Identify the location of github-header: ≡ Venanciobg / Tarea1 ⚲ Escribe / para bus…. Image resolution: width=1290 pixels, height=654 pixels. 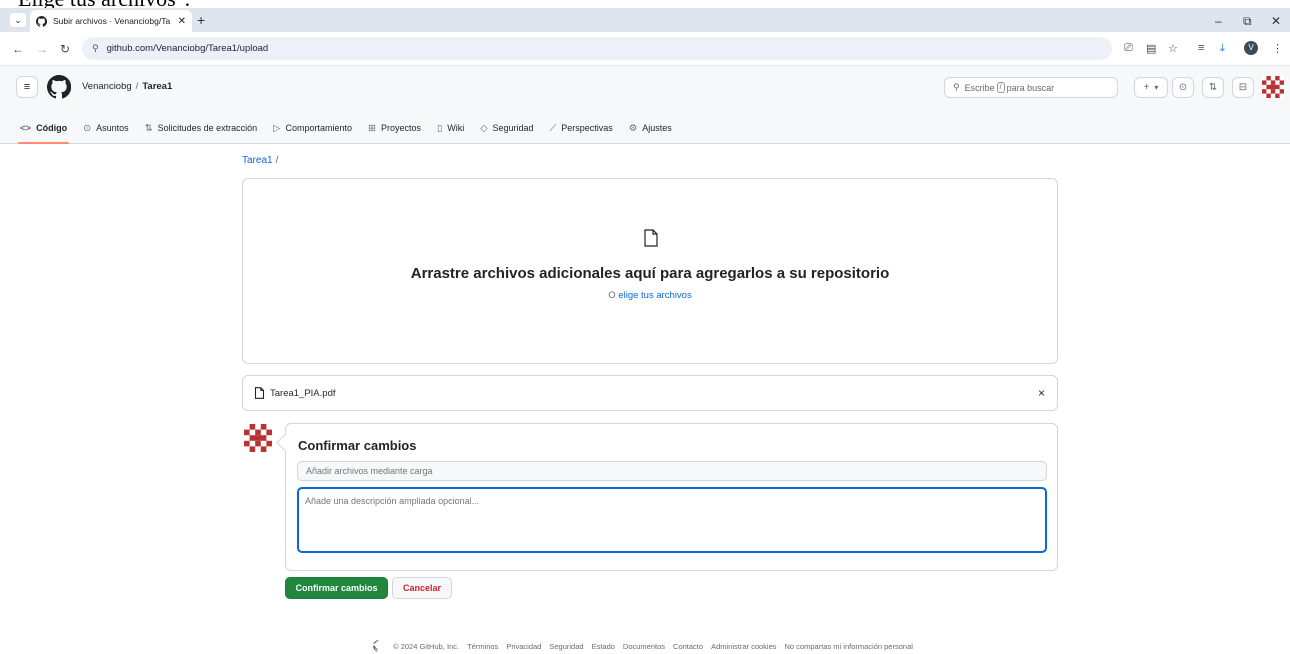
(645, 105).